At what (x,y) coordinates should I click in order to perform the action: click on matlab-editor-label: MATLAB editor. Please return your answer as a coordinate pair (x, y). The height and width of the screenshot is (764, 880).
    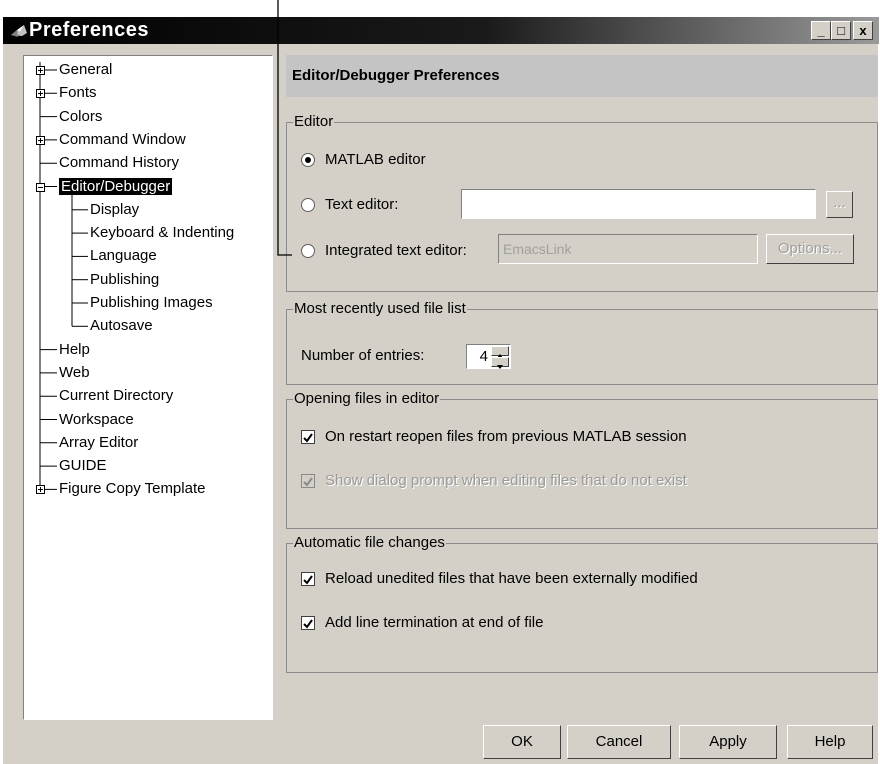
    Looking at the image, I should click on (375, 159).